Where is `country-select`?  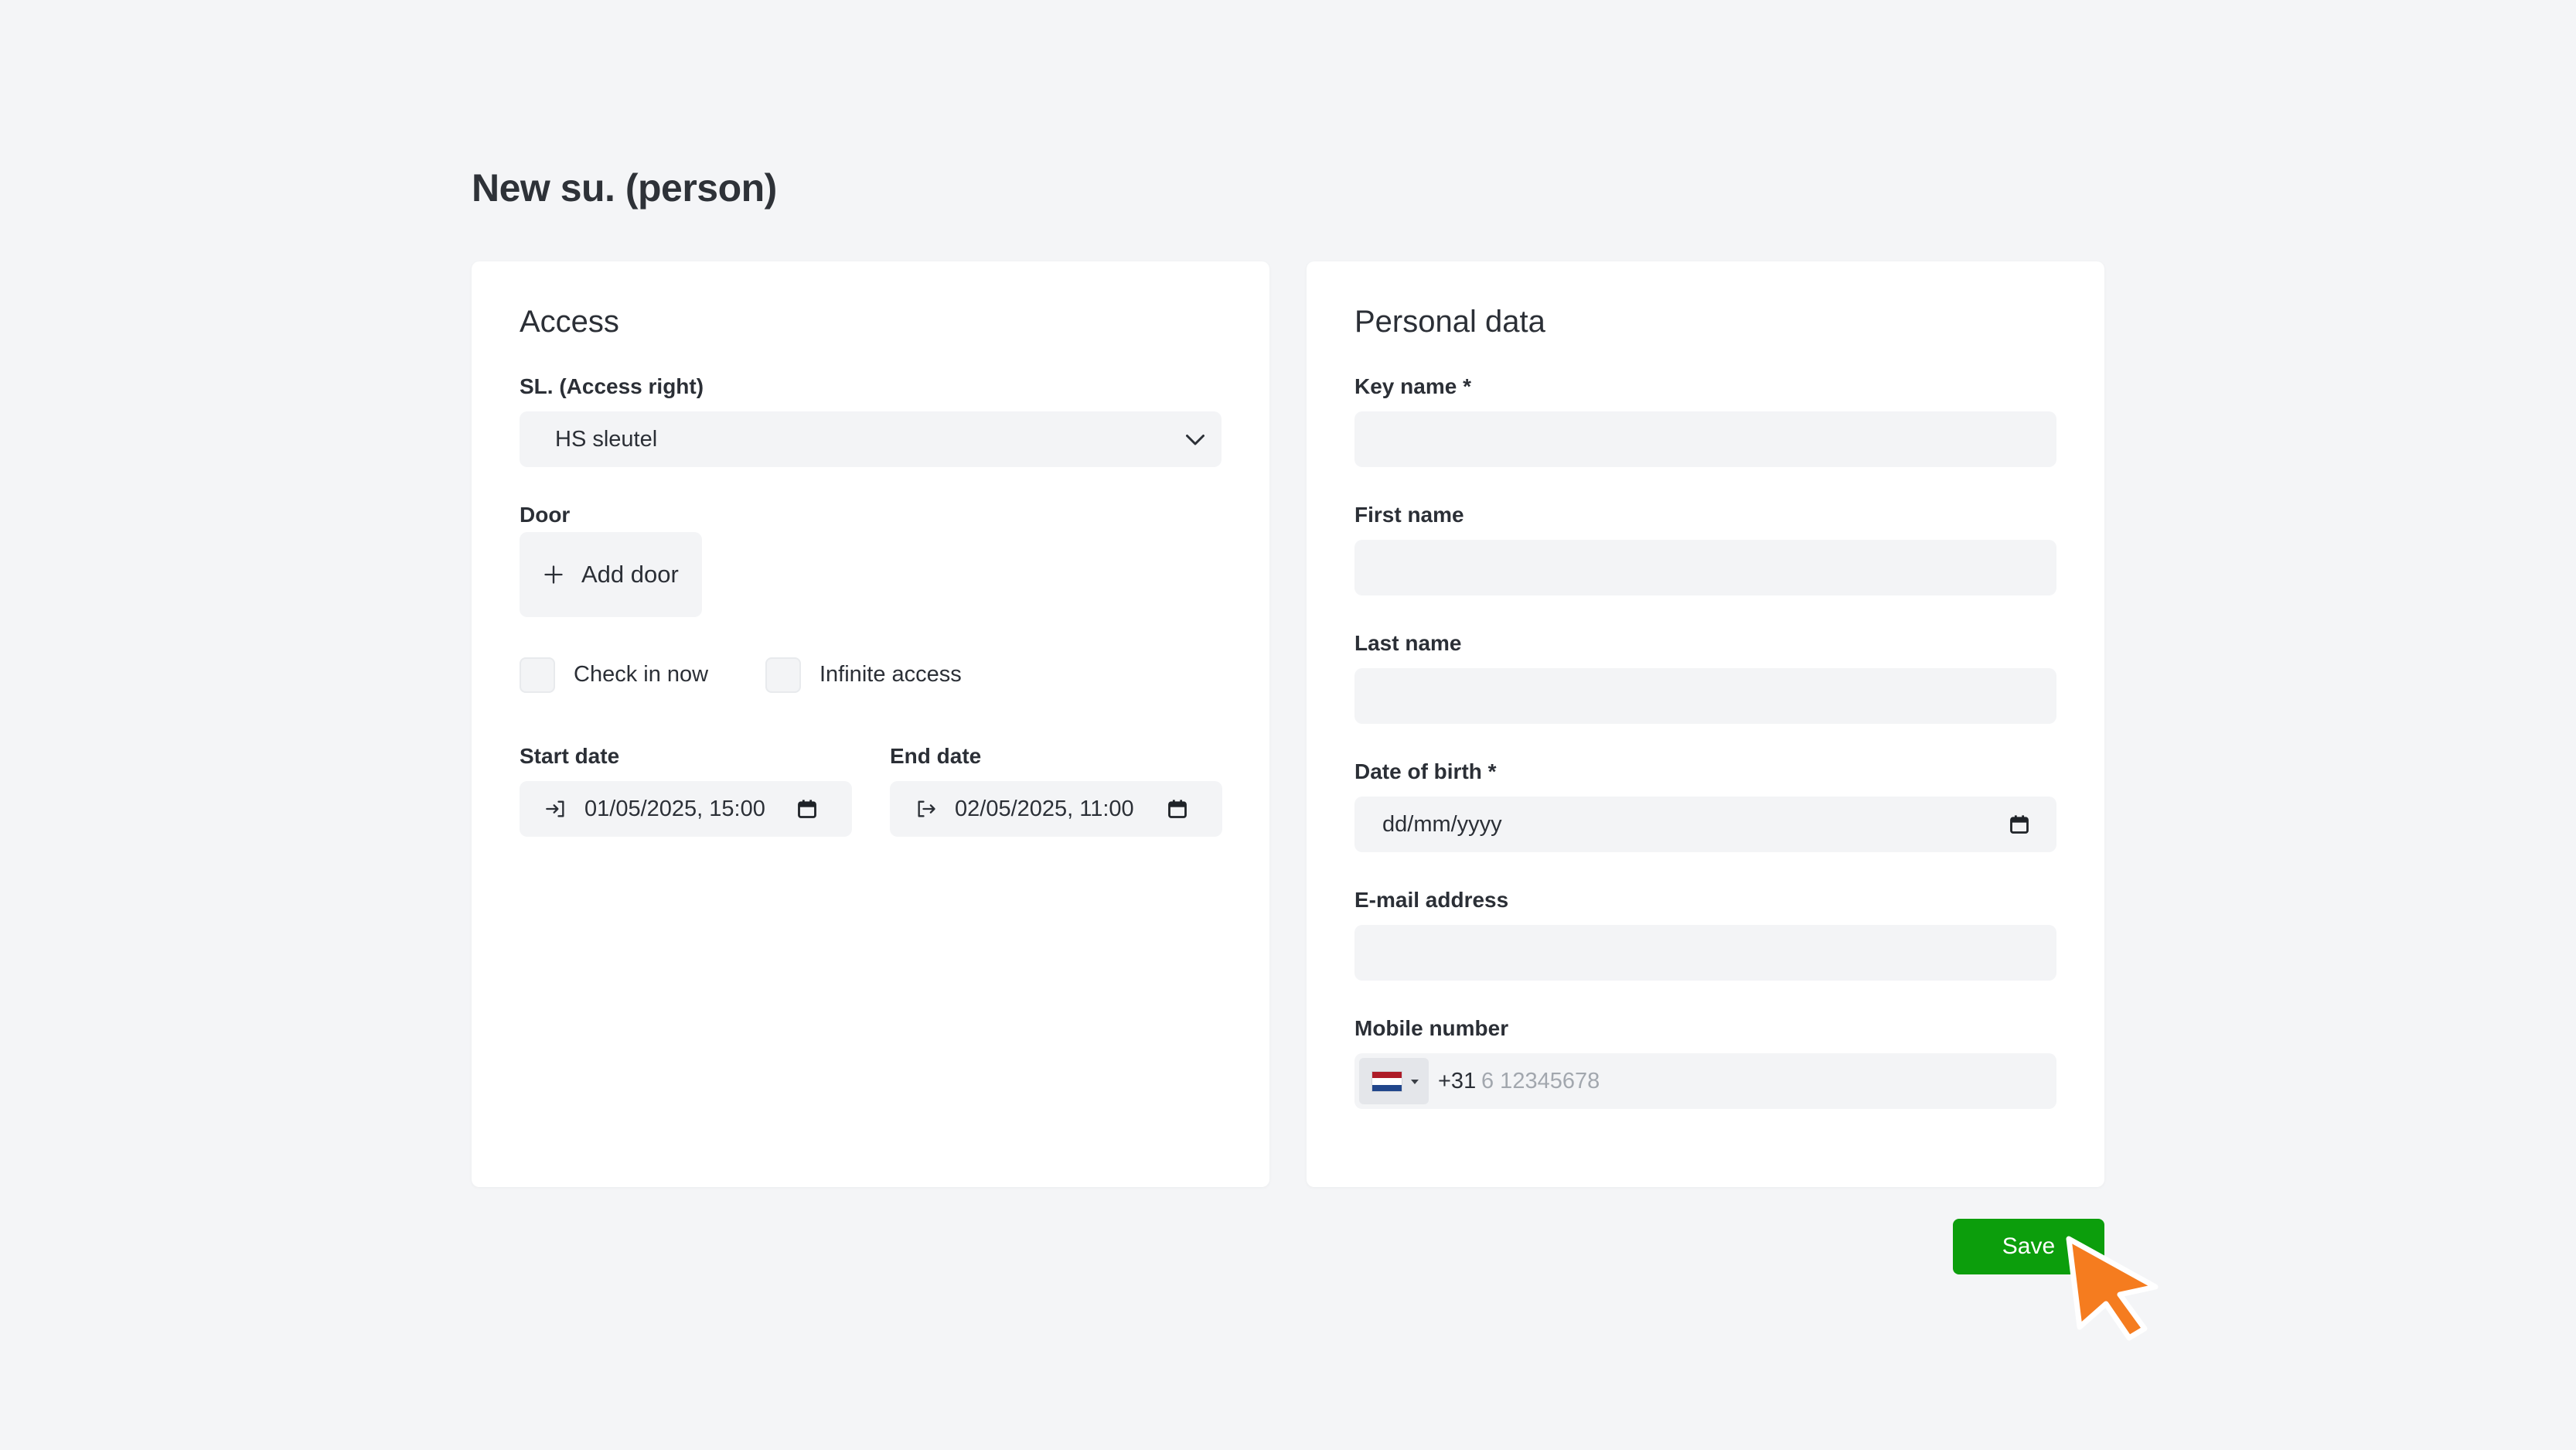
country-select is located at coordinates (1394, 1081).